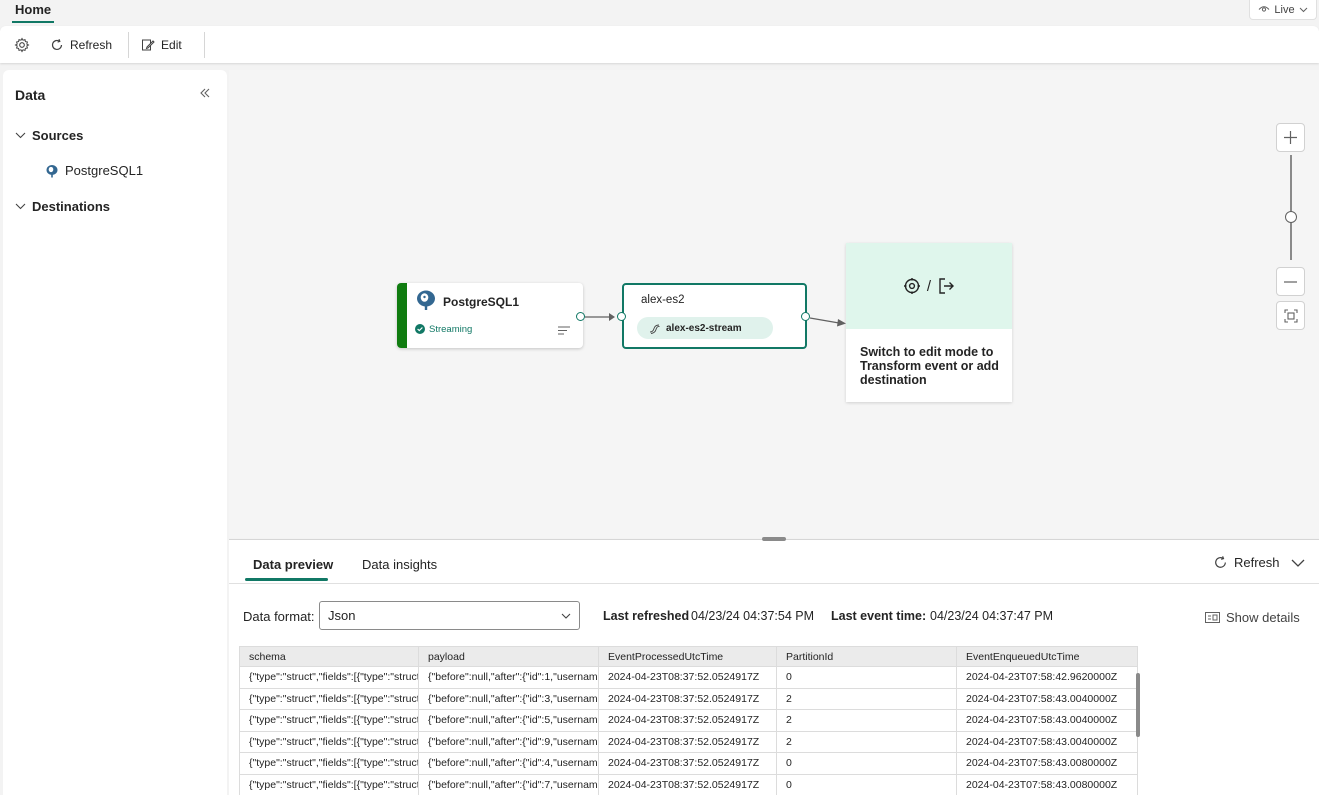  What do you see at coordinates (279, 616) in the screenshot?
I see `data-format-label: Data format:` at bounding box center [279, 616].